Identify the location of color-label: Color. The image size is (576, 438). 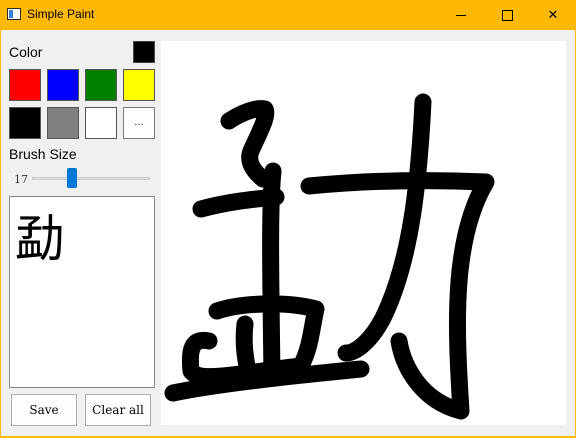
(26, 52).